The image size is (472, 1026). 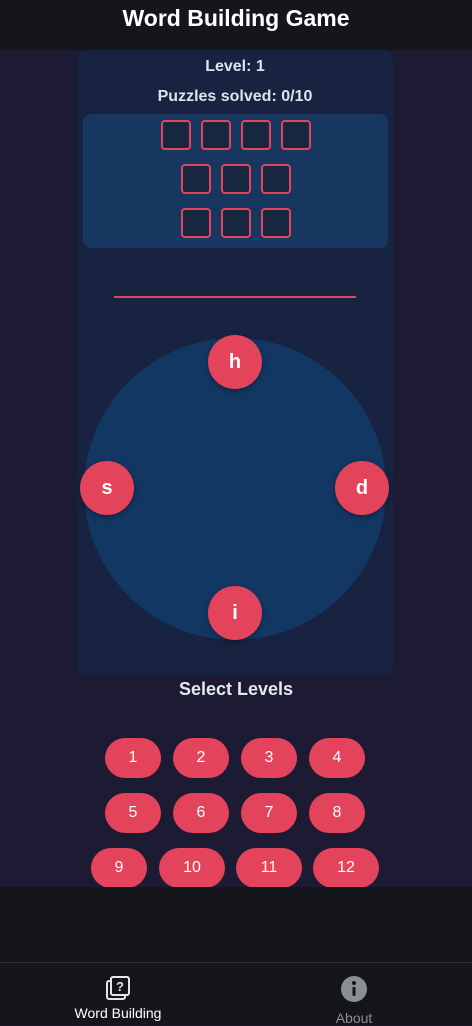 I want to click on level-button-5: 5, so click(x=133, y=813).